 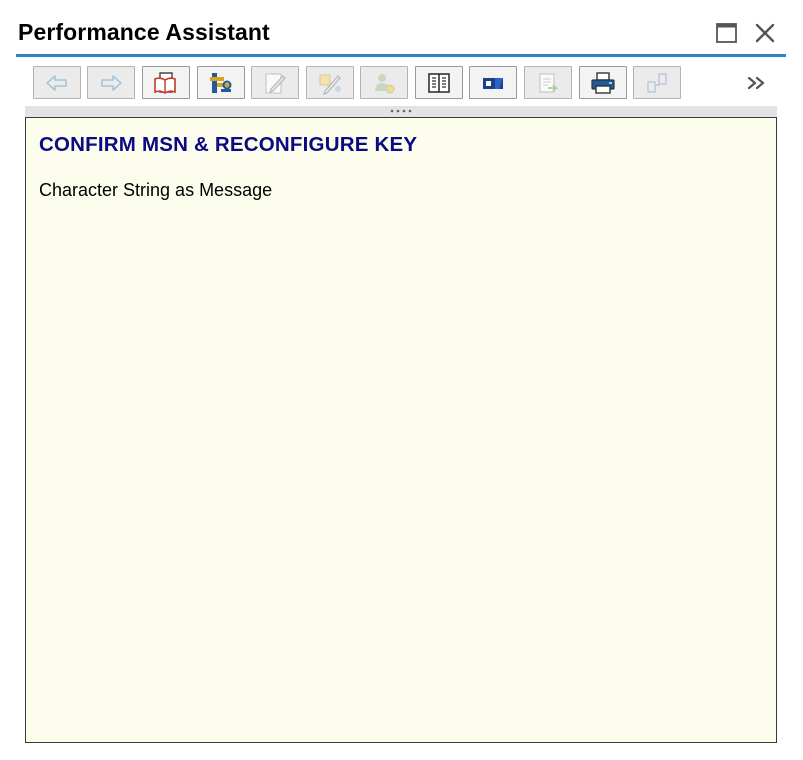 I want to click on document-arrow-icon, so click(x=549, y=82).